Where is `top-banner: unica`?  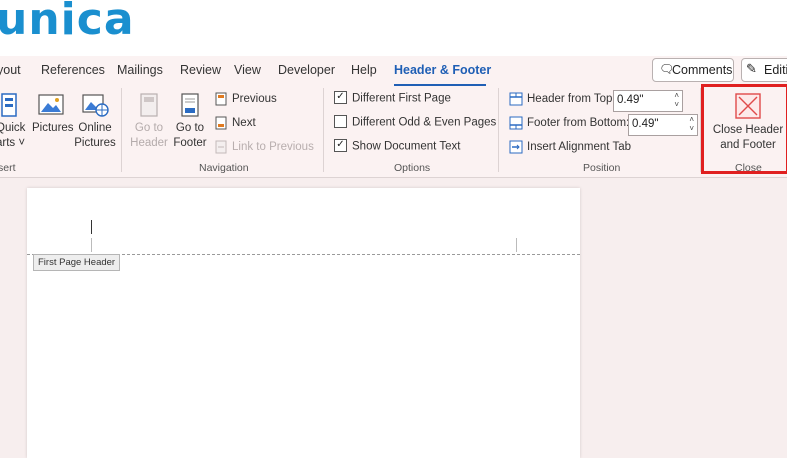 top-banner: unica is located at coordinates (393, 28).